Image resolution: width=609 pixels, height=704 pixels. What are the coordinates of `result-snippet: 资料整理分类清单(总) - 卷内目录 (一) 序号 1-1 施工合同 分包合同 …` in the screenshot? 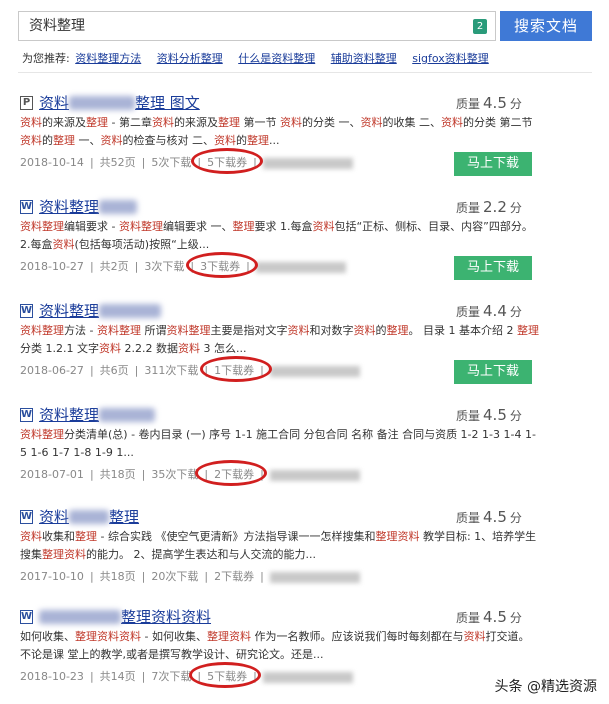 It's located at (278, 443).